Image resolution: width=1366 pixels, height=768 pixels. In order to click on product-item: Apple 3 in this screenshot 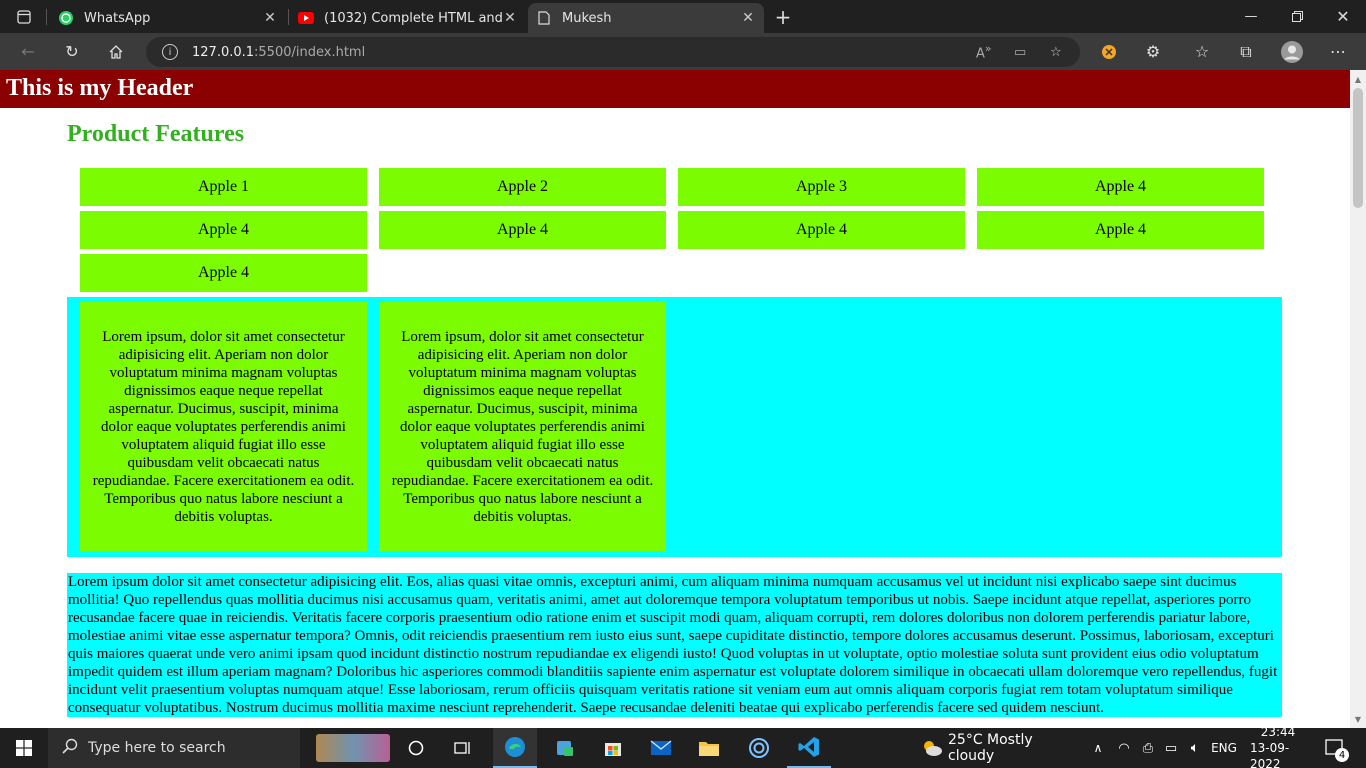, I will do `click(821, 187)`.